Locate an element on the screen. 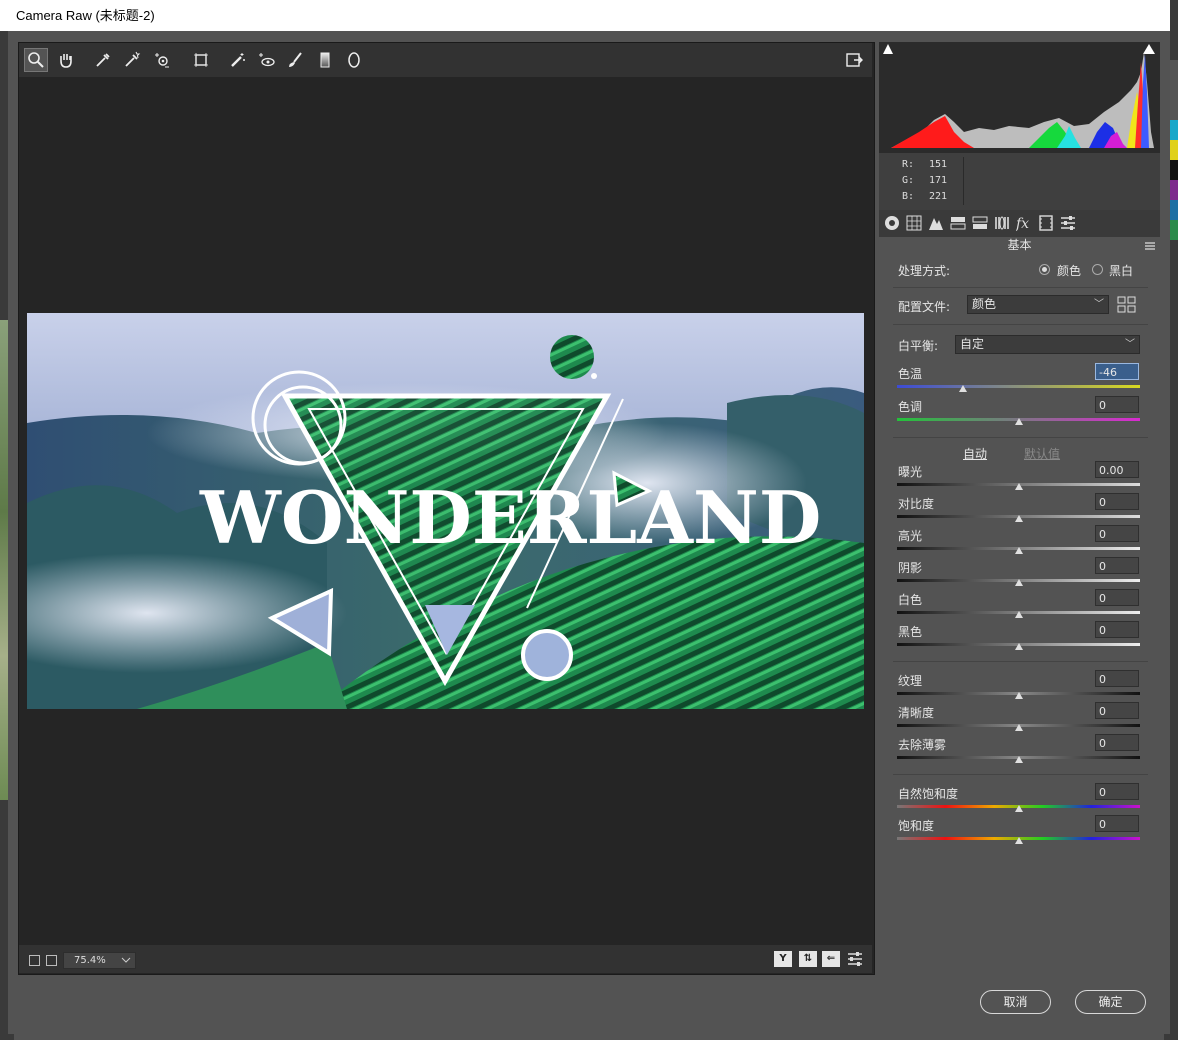 This screenshot has width=1178, height=1040. tab-presets-icon is located at coordinates (1068, 223).